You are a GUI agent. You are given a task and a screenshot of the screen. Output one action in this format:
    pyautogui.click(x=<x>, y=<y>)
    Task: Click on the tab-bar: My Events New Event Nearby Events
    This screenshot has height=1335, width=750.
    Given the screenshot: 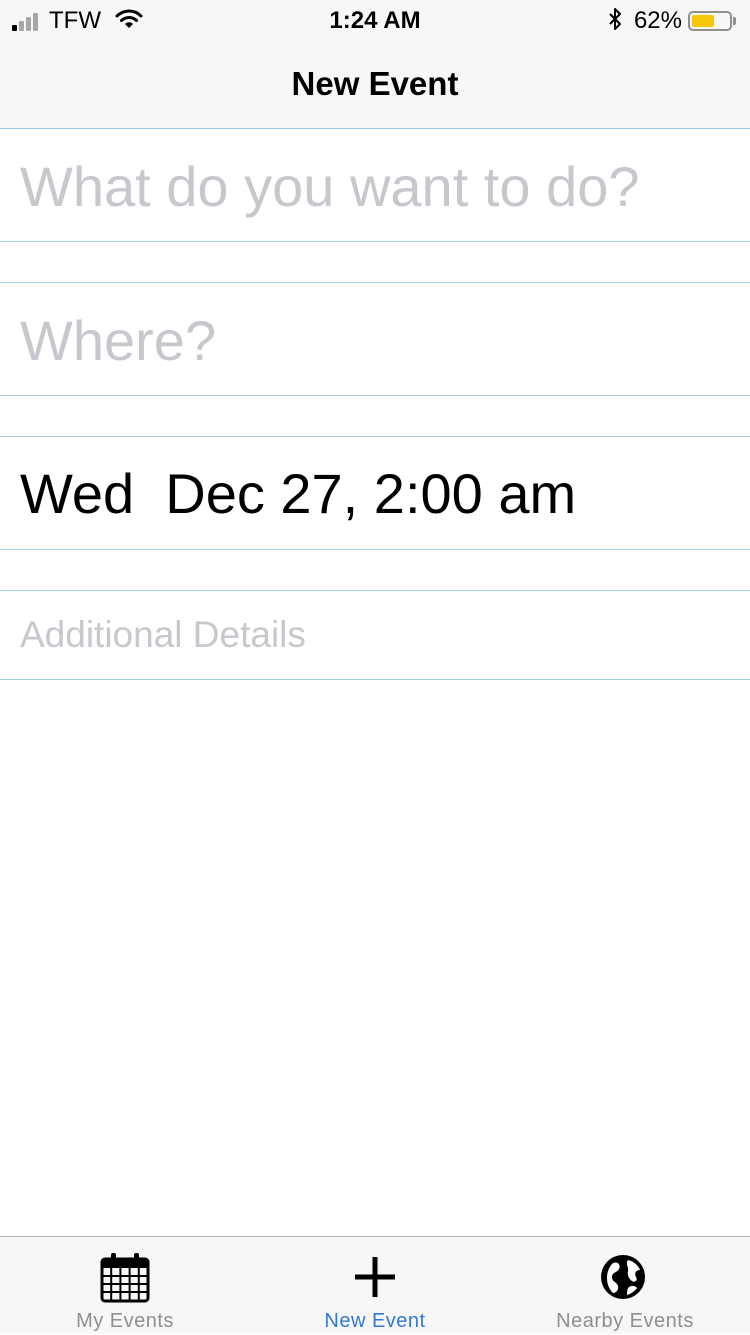 What is the action you would take?
    pyautogui.click(x=375, y=1285)
    